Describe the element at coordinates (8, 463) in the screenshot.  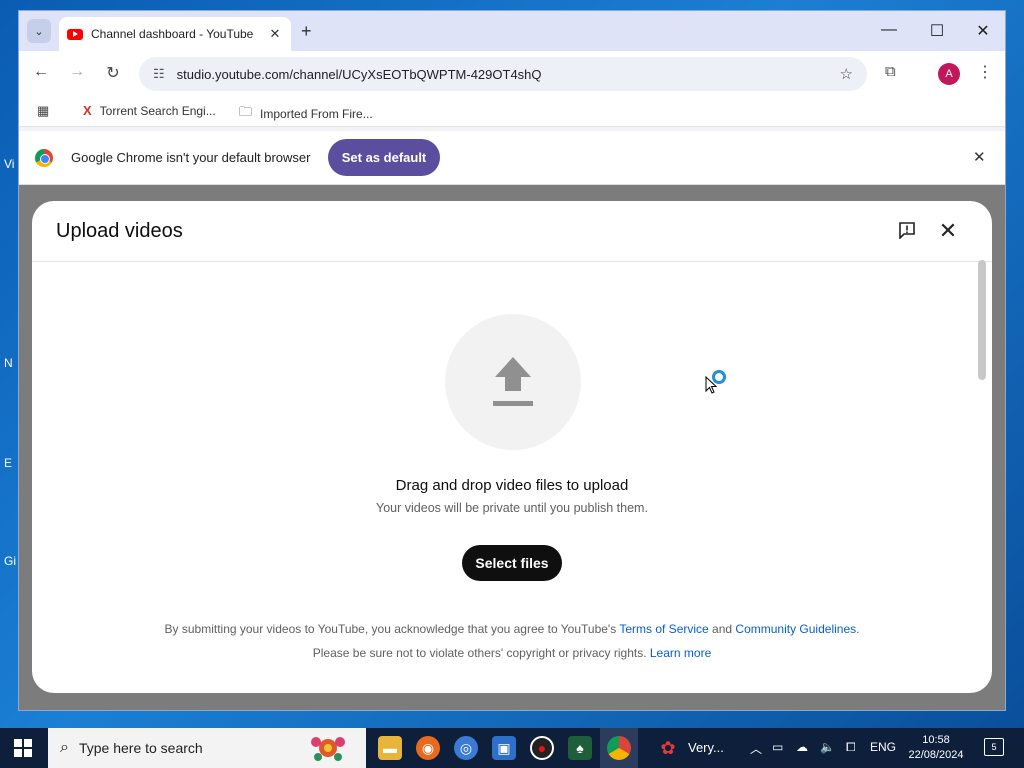
I see `desktop-icon-label: E` at that location.